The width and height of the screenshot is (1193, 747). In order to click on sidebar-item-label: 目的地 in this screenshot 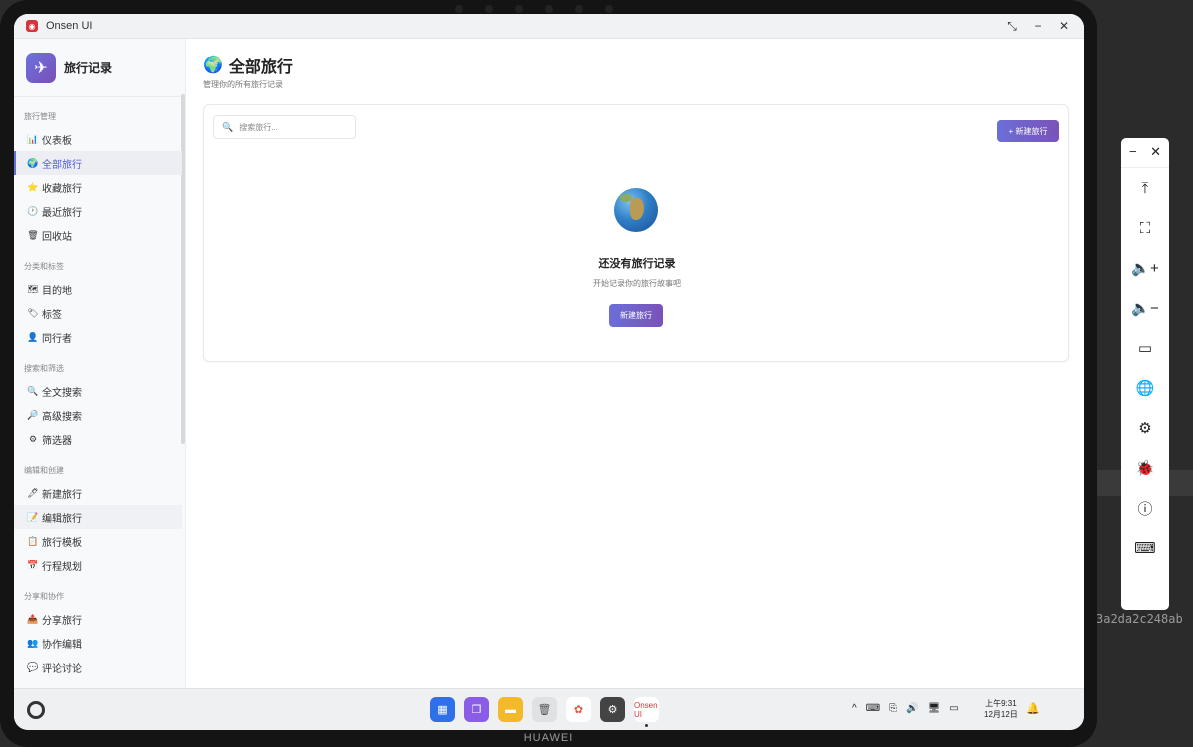, I will do `click(57, 291)`.